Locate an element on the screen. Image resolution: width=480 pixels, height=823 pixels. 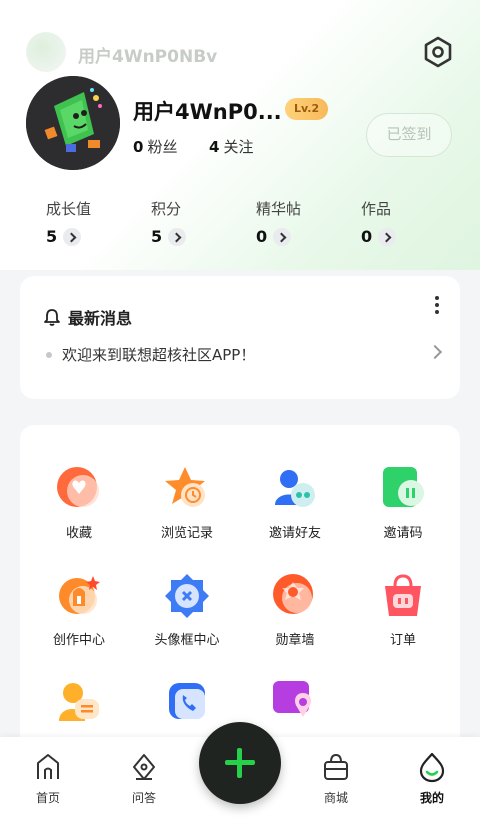
tab-home: 首页 is located at coordinates (48, 771).